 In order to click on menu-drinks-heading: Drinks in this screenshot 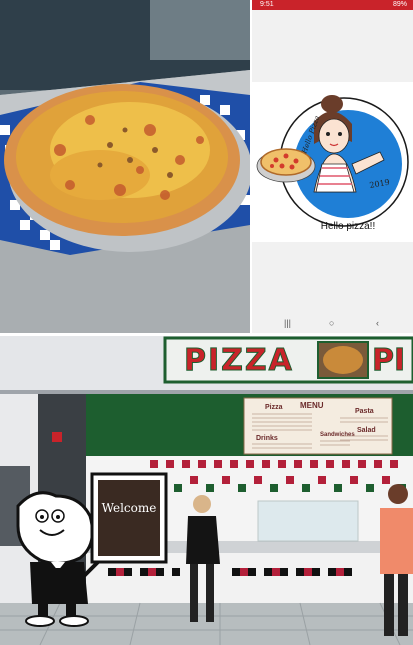, I will do `click(267, 438)`.